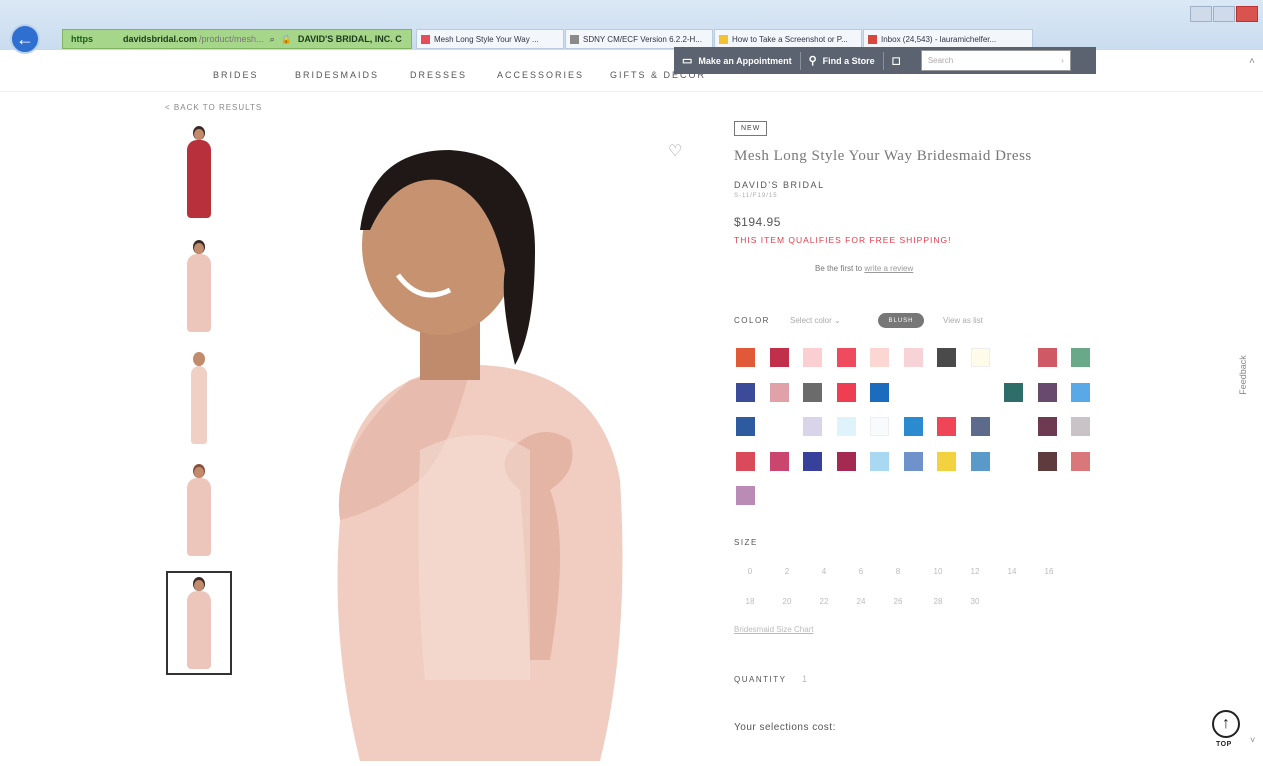  What do you see at coordinates (675, 151) in the screenshot?
I see `heart-icon: ♡` at bounding box center [675, 151].